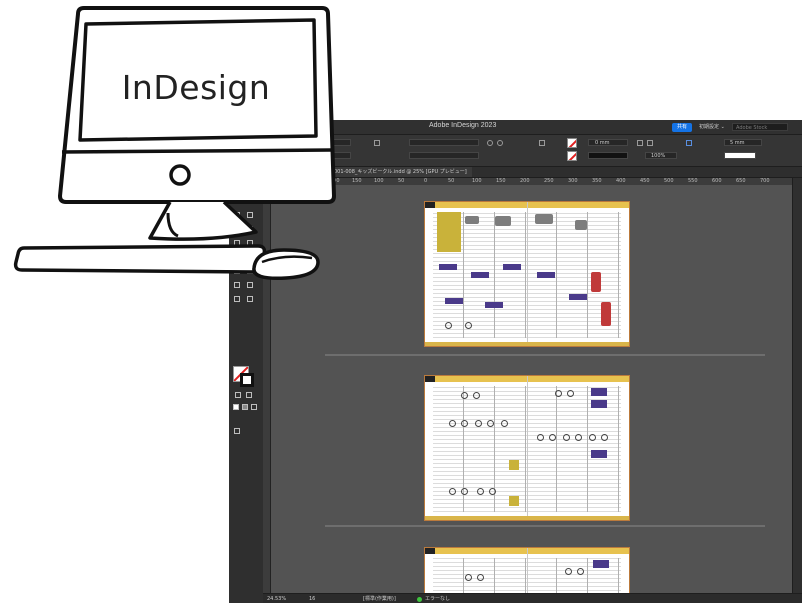 The image size is (802, 603). Describe the element at coordinates (312, 599) in the screenshot. I see `status-page: 16` at that location.